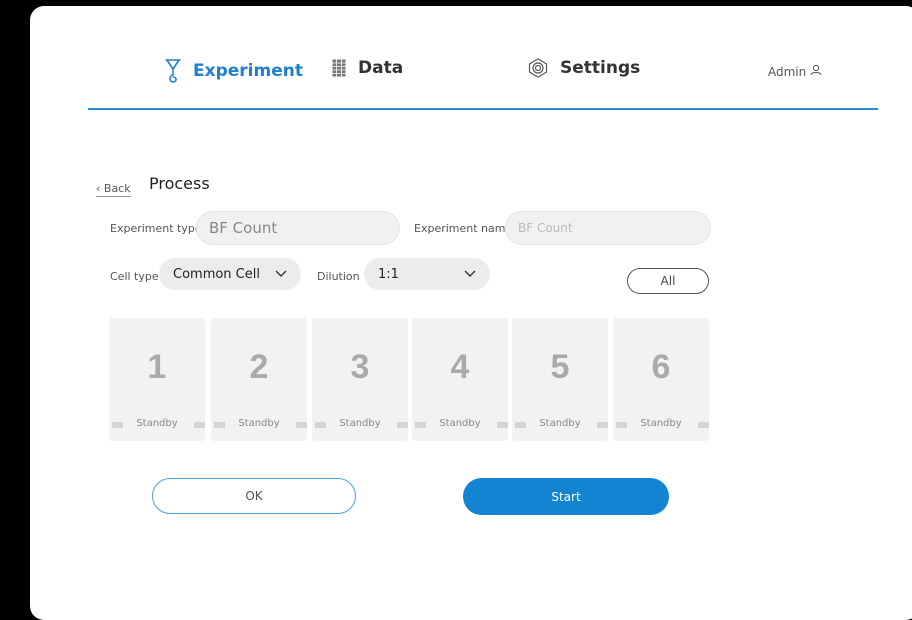 The image size is (912, 620). Describe the element at coordinates (248, 71) in the screenshot. I see `nav-experiment-label: Experiment` at that location.